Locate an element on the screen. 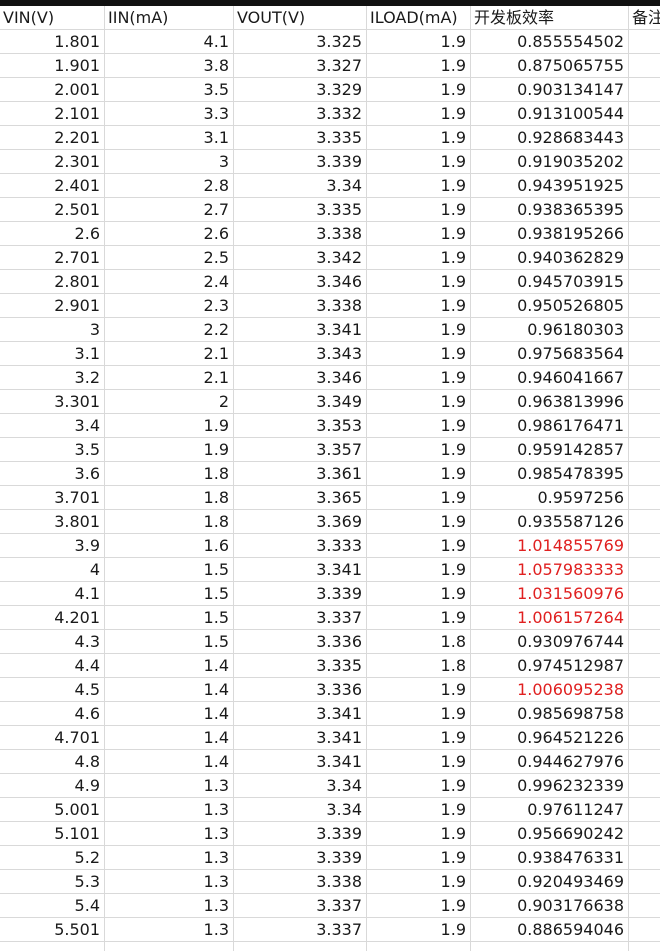 Image resolution: width=660 pixels, height=951 pixels. cell-efficiency: 0.903176638 is located at coordinates (550, 906).